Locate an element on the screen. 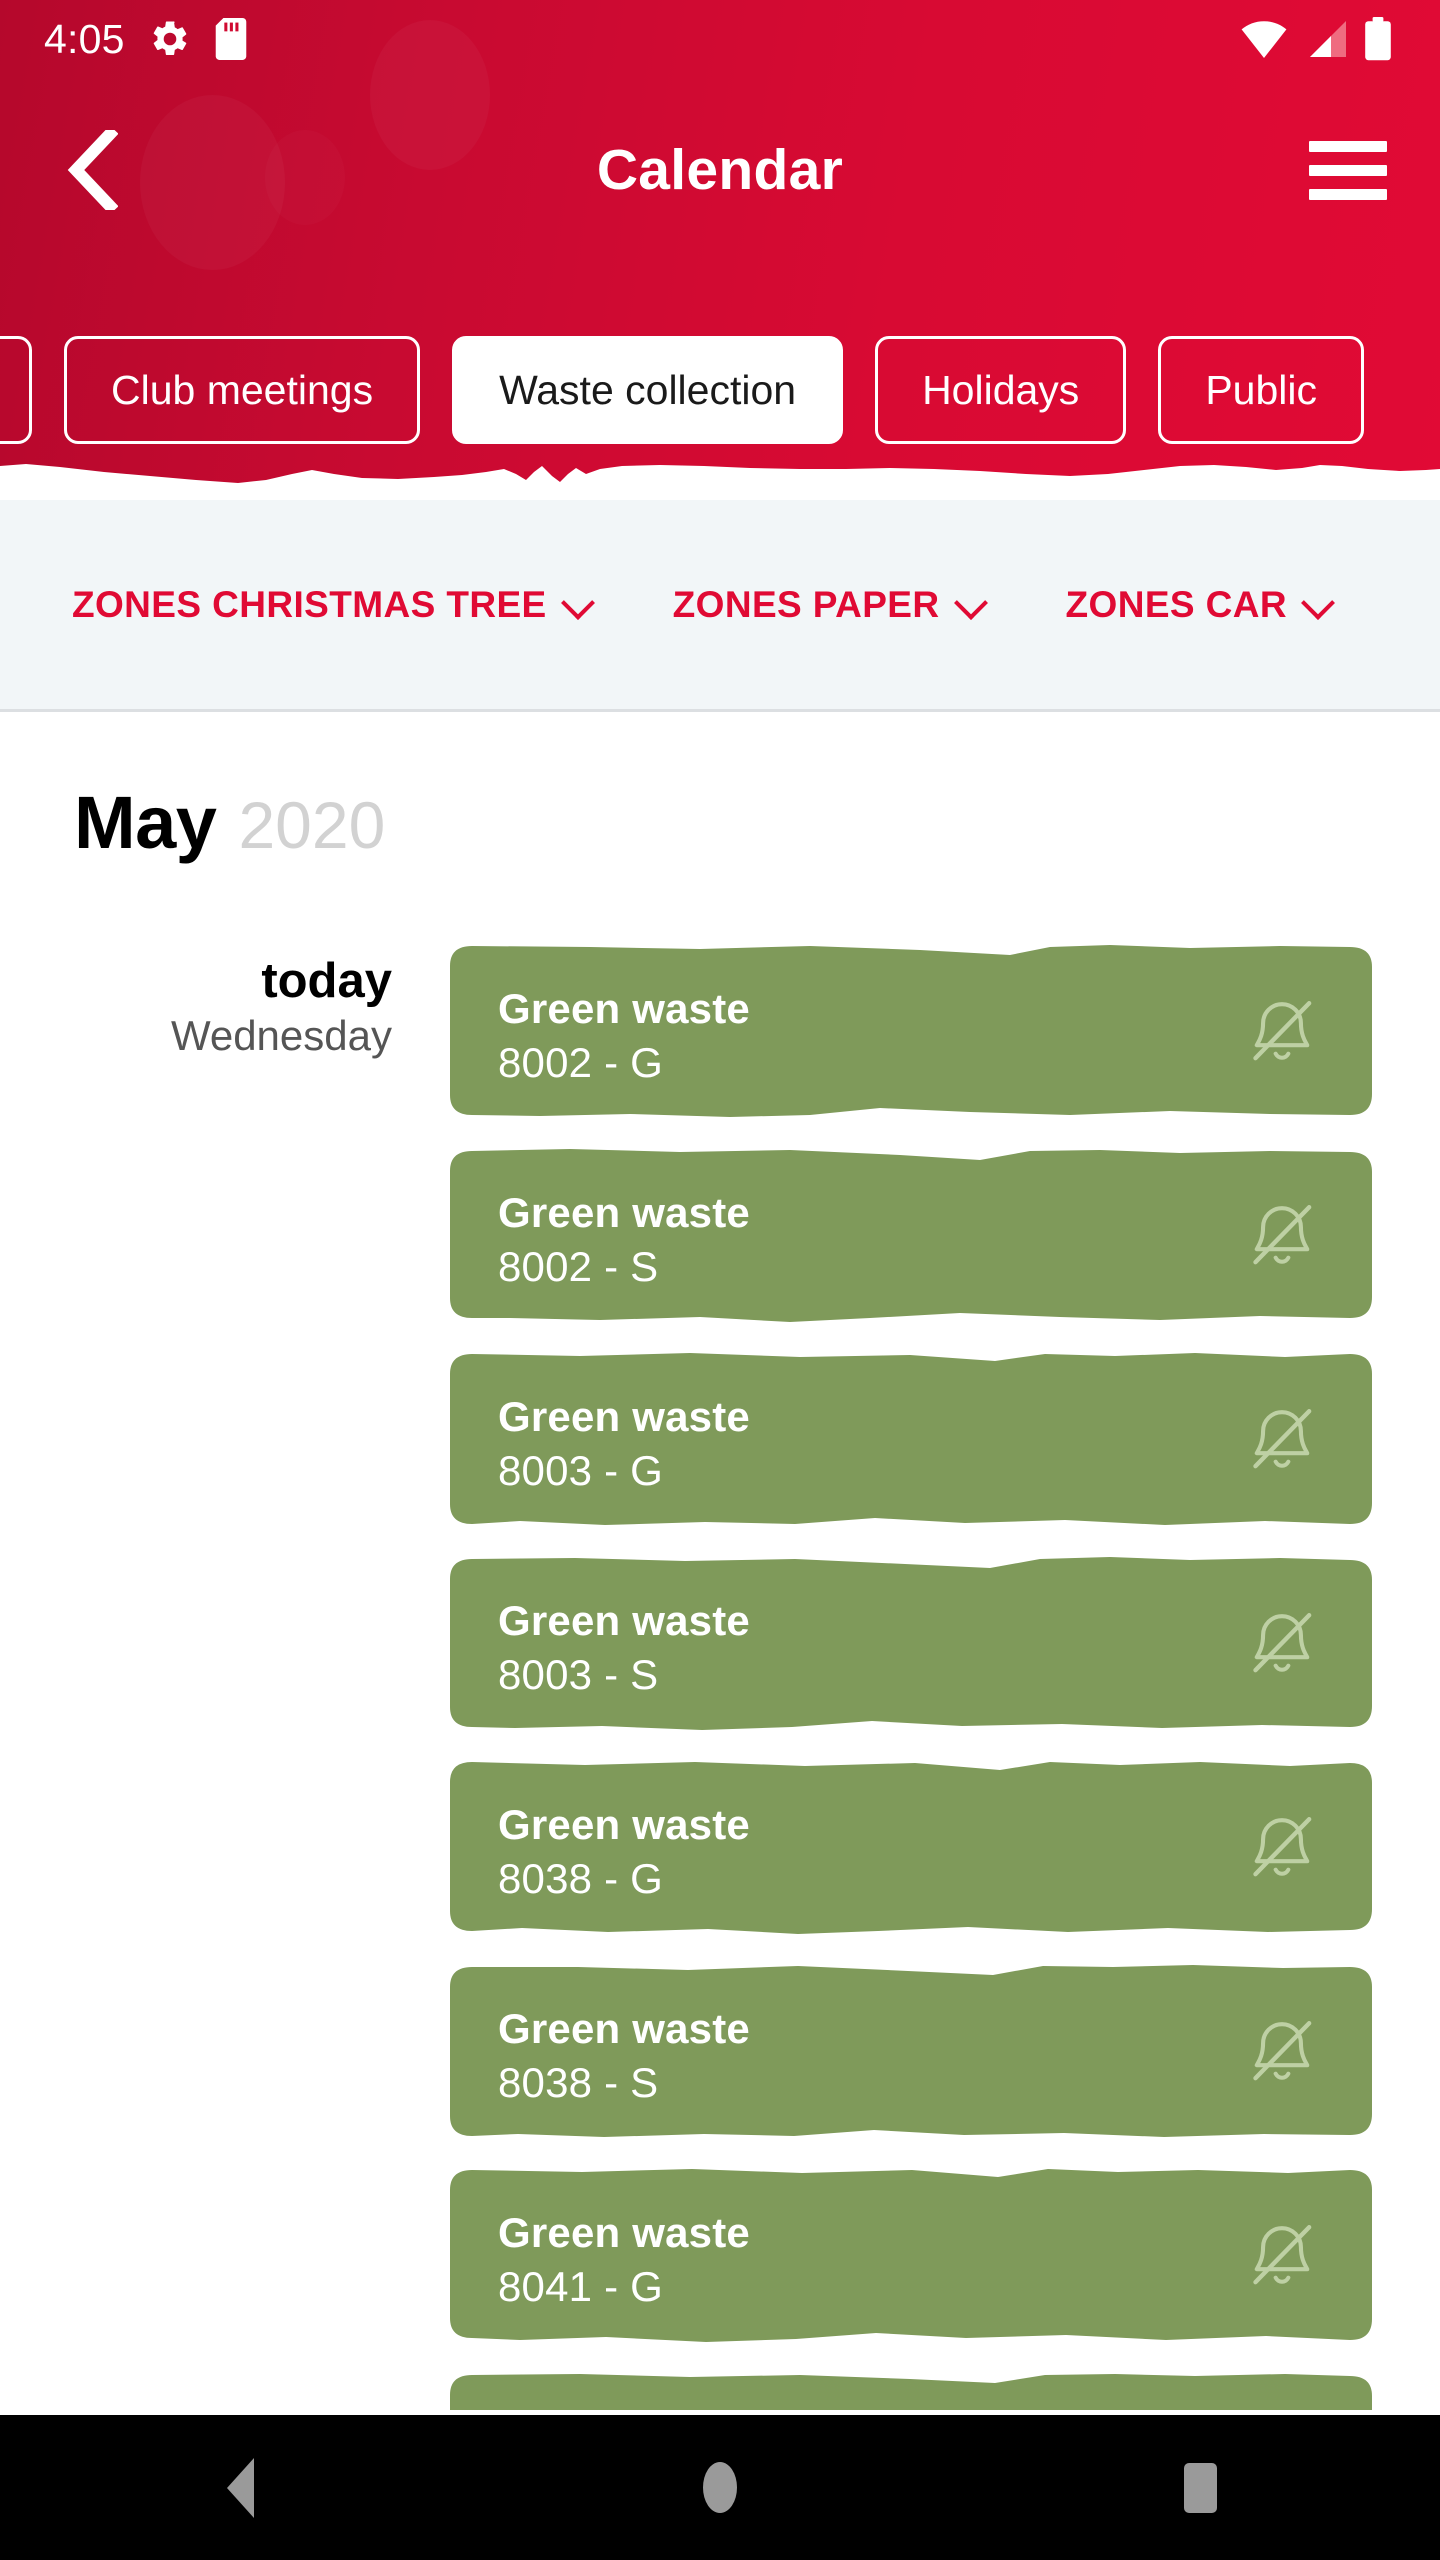  event-card: Green waste 8038 - S is located at coordinates (911, 2051).